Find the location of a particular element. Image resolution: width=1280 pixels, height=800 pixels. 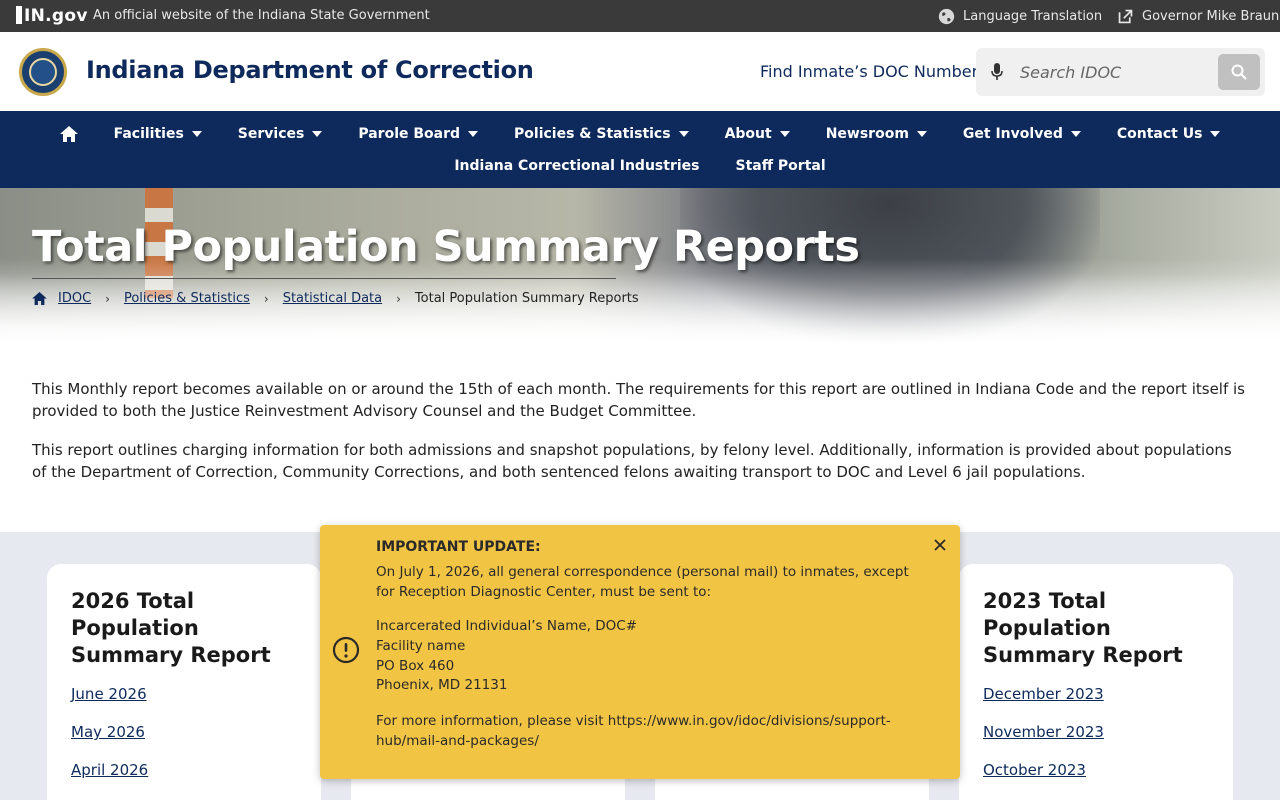

nav-newsroom: Newsroom is located at coordinates (876, 134).